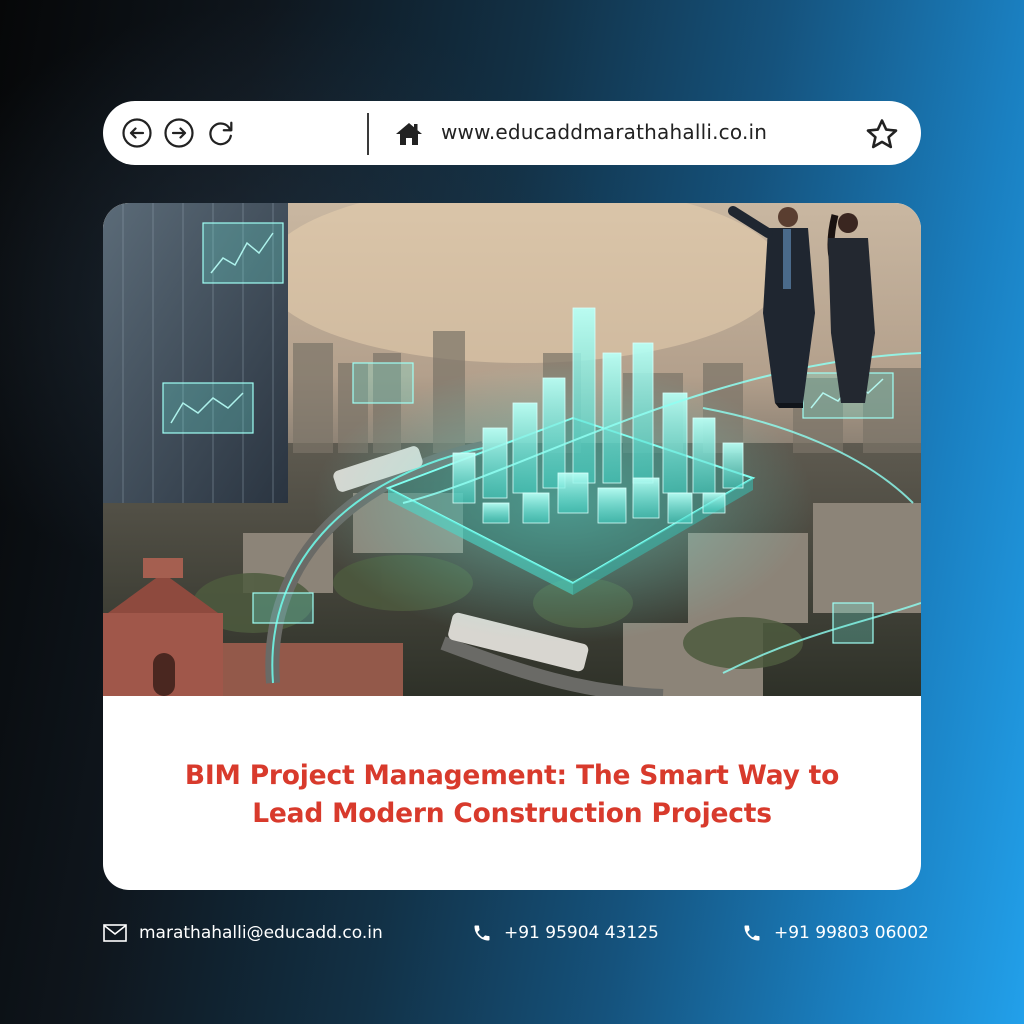  What do you see at coordinates (261, 933) in the screenshot?
I see `email-text: marathahalli@educadd.co.in` at bounding box center [261, 933].